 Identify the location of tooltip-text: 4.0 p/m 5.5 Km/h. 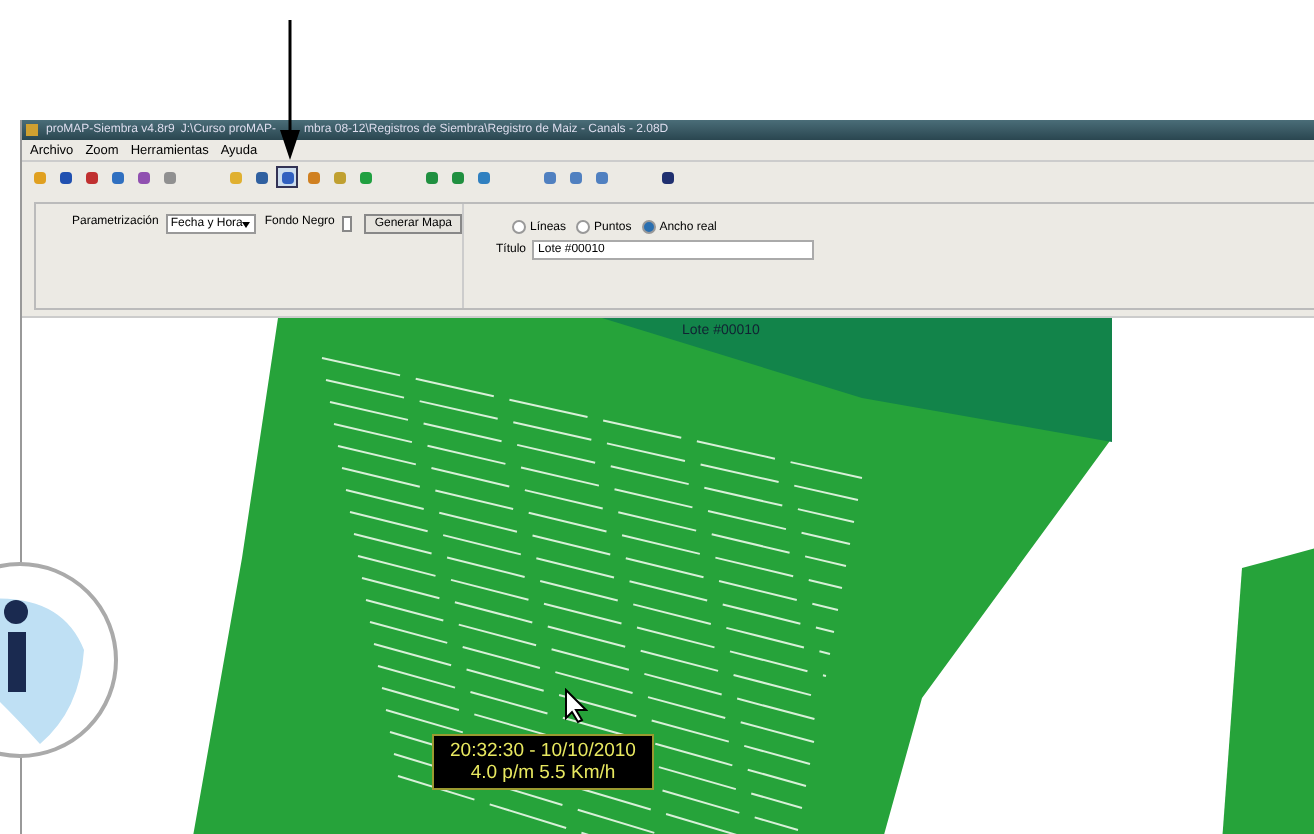
(543, 773).